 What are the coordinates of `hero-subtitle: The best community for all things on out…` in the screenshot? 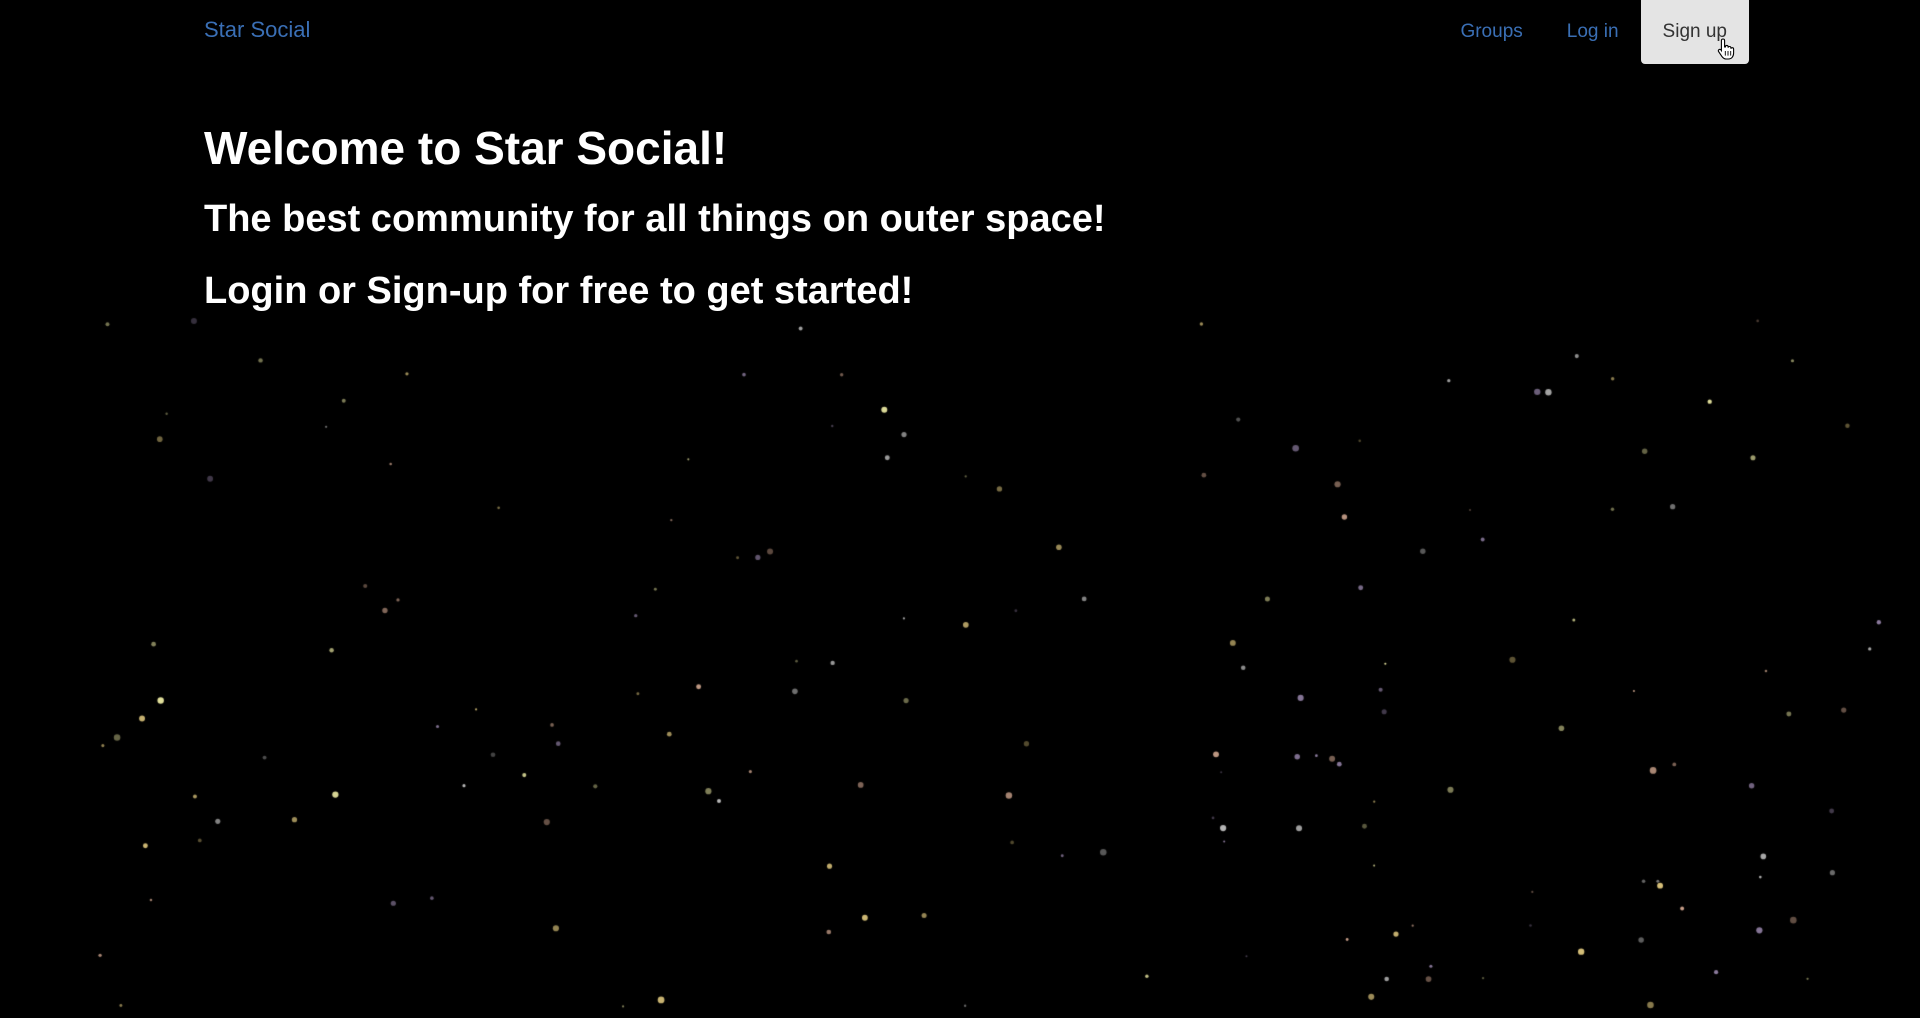 It's located at (655, 219).